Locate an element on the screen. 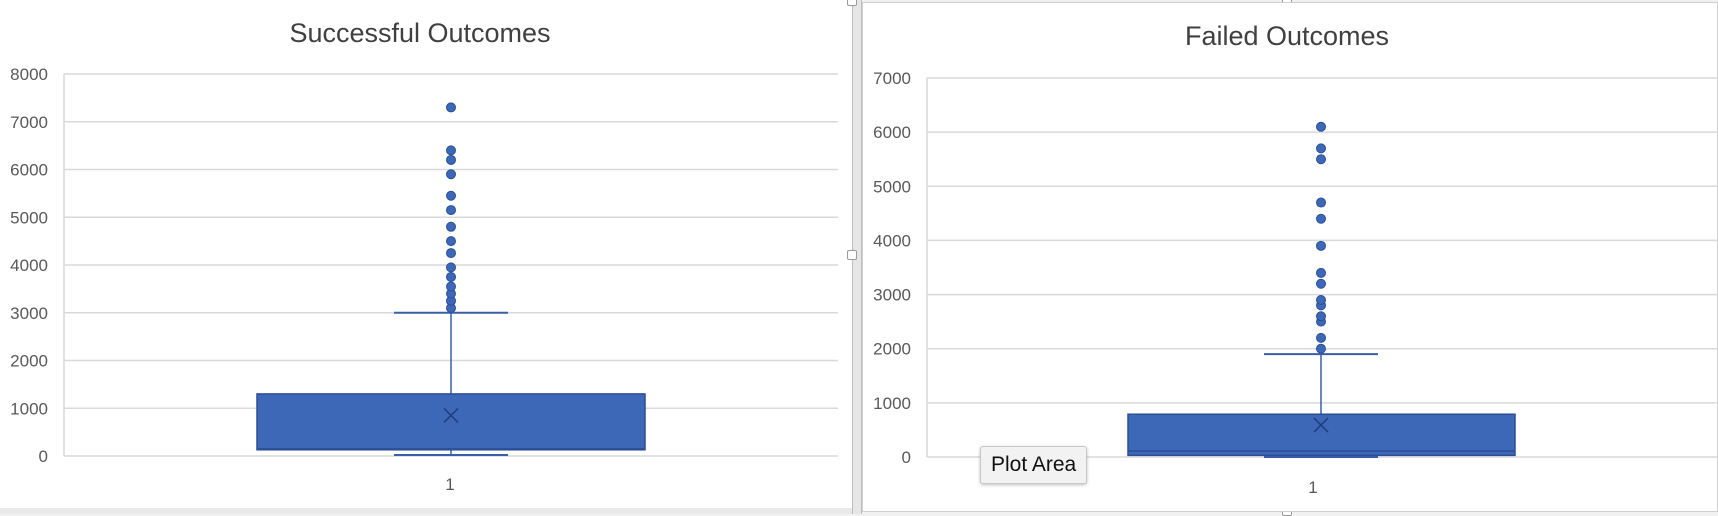 Image resolution: width=1718 pixels, height=516 pixels. chart-title: Failed Outcomes is located at coordinates (1287, 36).